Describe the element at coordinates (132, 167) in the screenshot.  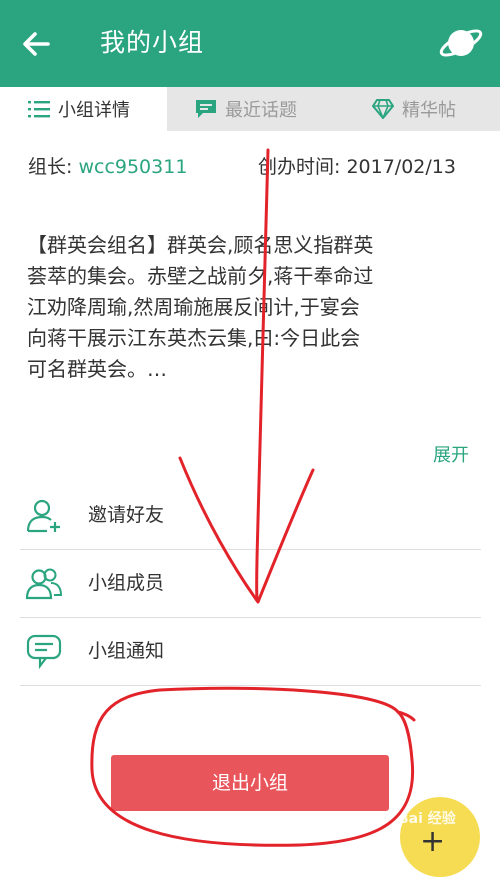
I see `leader-link: wcc950311` at that location.